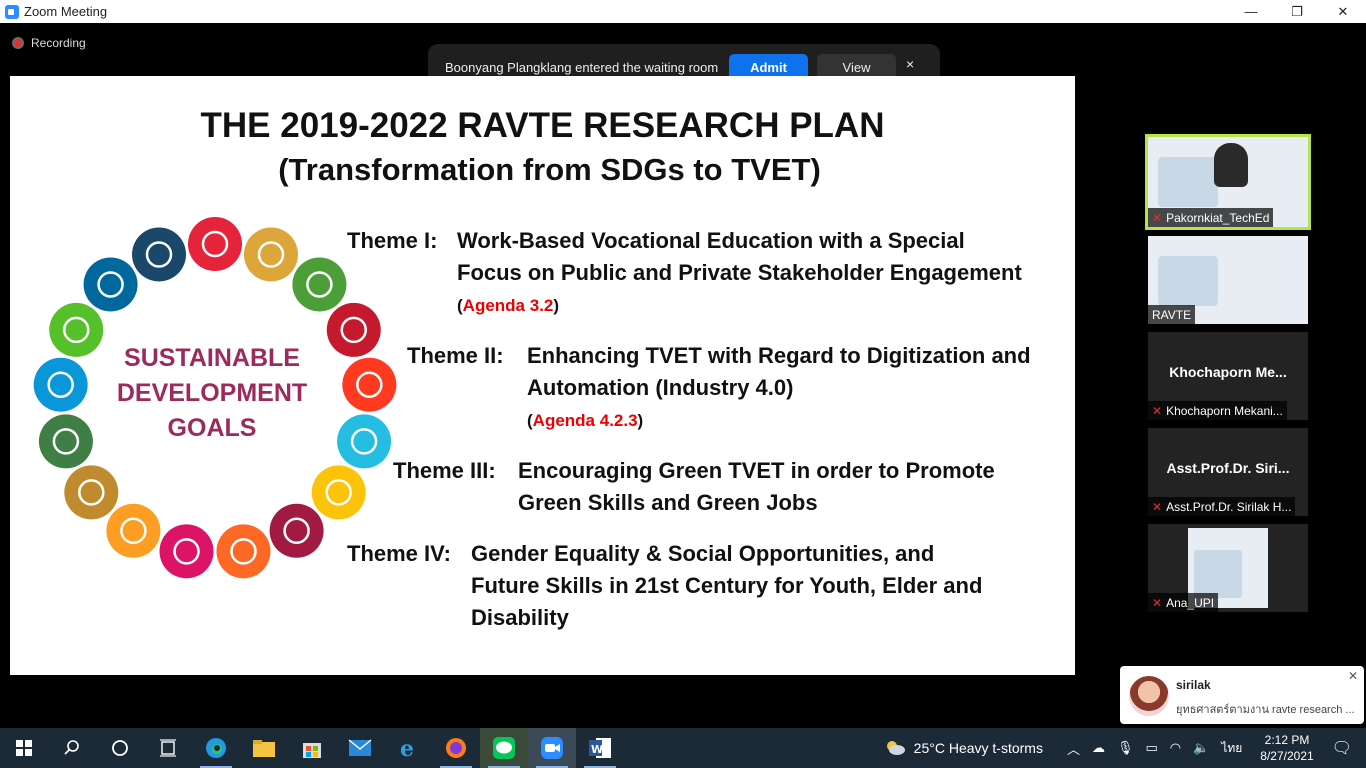  What do you see at coordinates (1151, 748) in the screenshot?
I see `battery-icon: ▭` at bounding box center [1151, 748].